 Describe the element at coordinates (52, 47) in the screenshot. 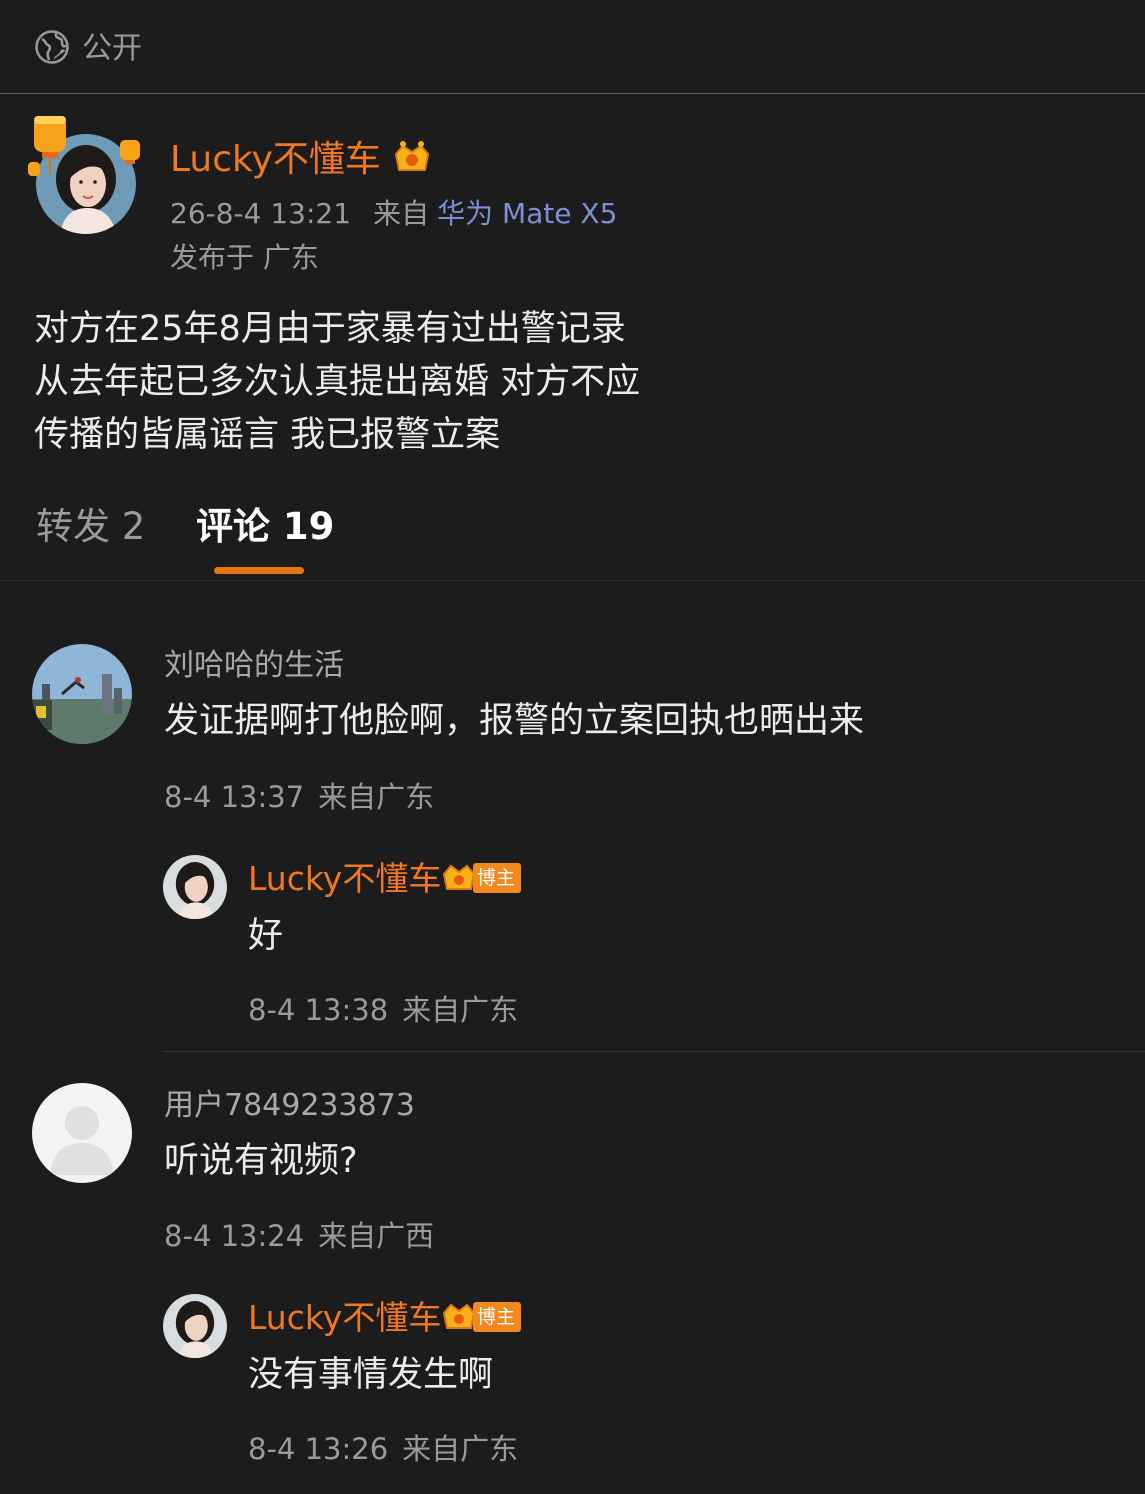

I see `globe-icon` at that location.